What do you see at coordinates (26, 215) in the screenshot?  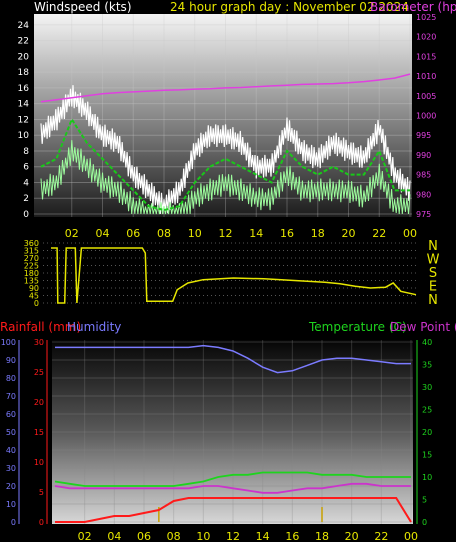 I see `windspeed-tick-label: 0` at bounding box center [26, 215].